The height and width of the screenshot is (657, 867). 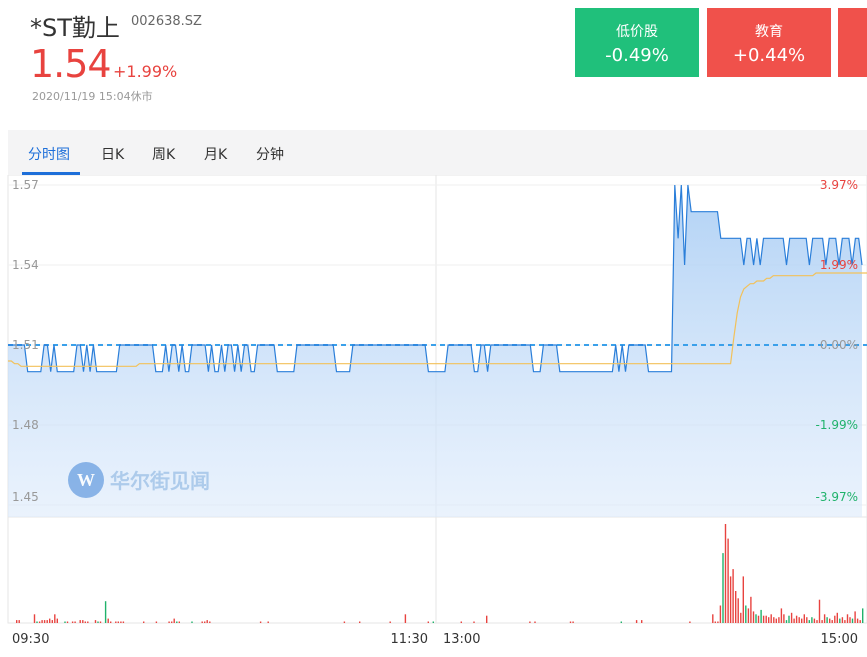 I want to click on sector-tag-value: -0.49%, so click(x=637, y=55).